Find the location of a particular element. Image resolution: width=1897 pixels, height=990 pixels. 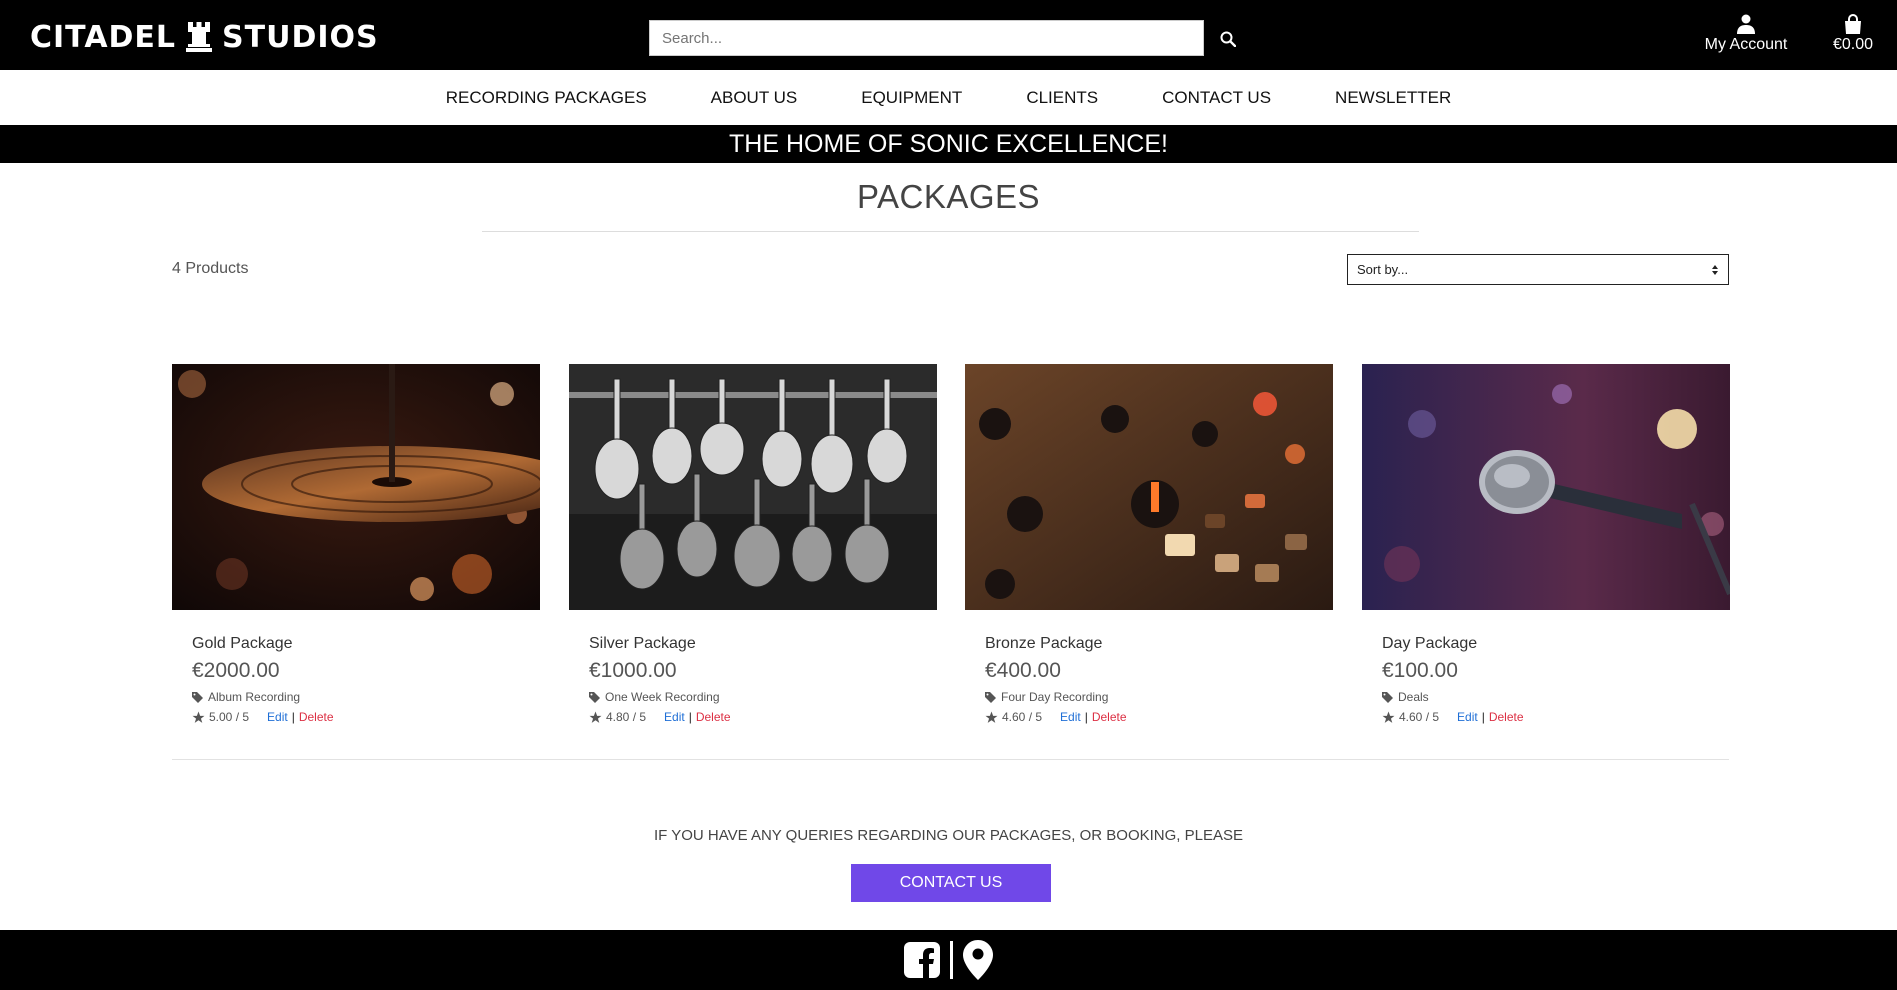

product-category-label: One Week Recording is located at coordinates (662, 697).